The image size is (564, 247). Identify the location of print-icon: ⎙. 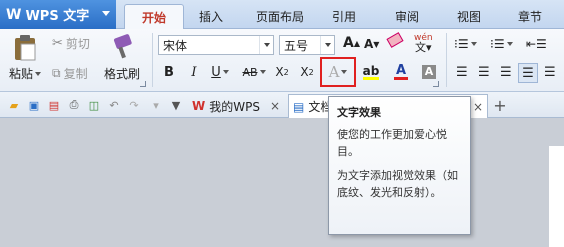
(74, 105).